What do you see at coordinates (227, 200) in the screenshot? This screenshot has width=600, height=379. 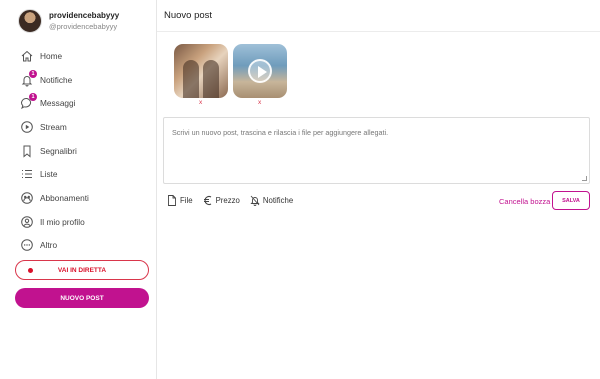 I see `price-label: Prezzo` at bounding box center [227, 200].